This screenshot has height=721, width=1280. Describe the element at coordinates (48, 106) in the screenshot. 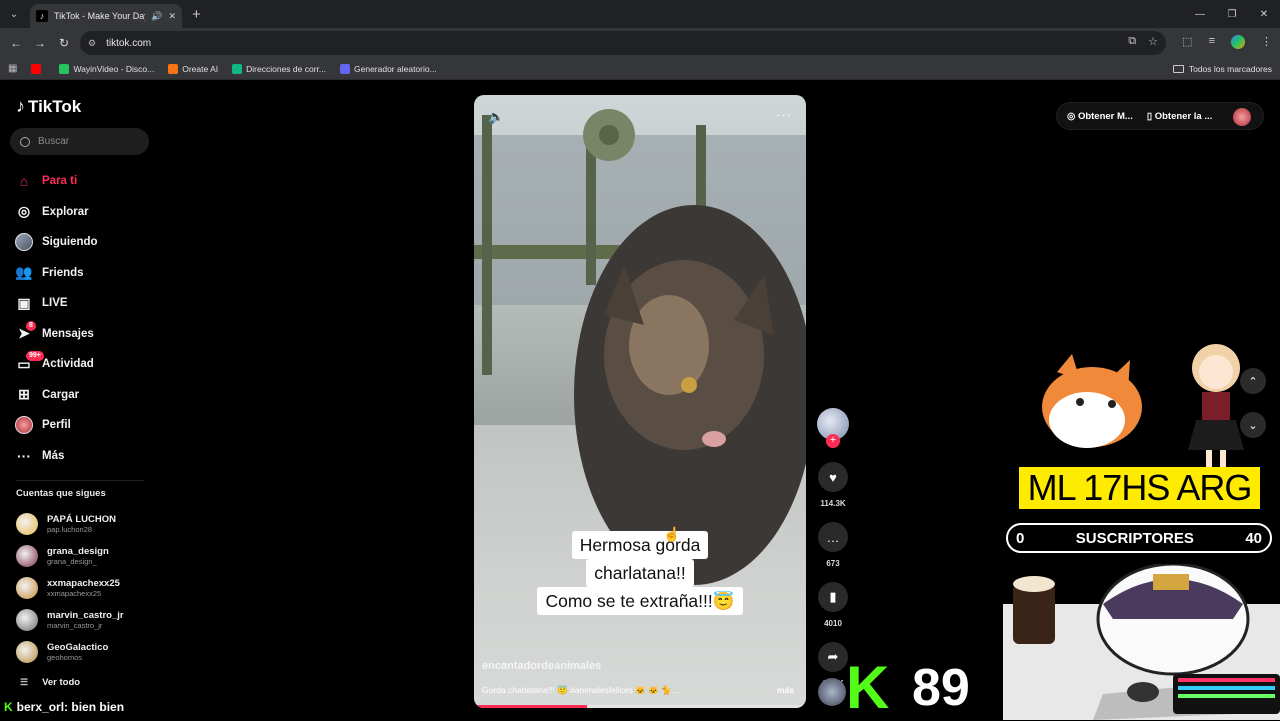

I see `tiktok-logo: ♪ TikTok` at that location.